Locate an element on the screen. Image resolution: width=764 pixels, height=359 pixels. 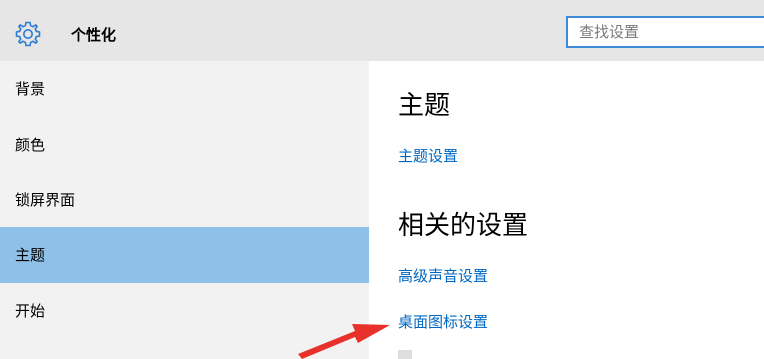
sidebar-item-label: 主题 is located at coordinates (30, 255).